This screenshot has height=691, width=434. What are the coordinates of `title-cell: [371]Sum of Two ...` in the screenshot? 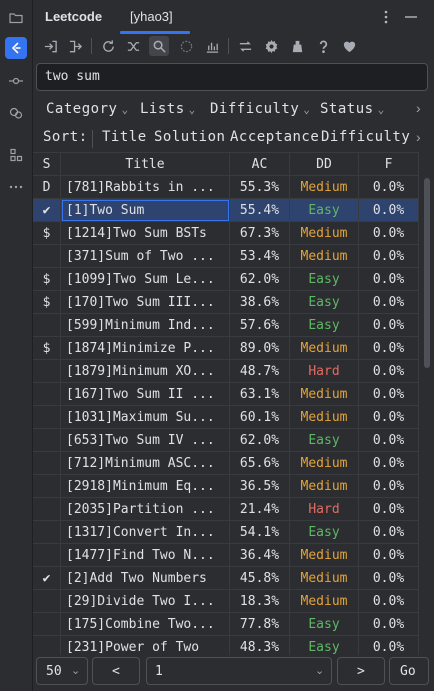 It's located at (145, 256).